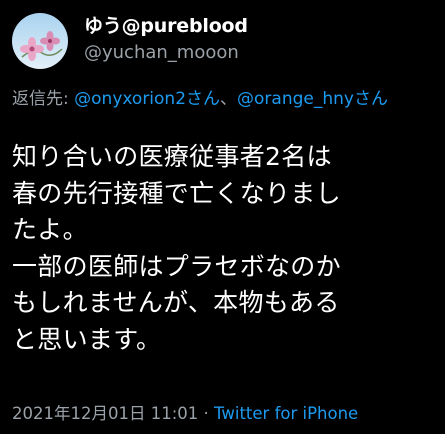 The height and width of the screenshot is (434, 445). What do you see at coordinates (166, 24) in the screenshot?
I see `display-name: ゆう@pureblood` at bounding box center [166, 24].